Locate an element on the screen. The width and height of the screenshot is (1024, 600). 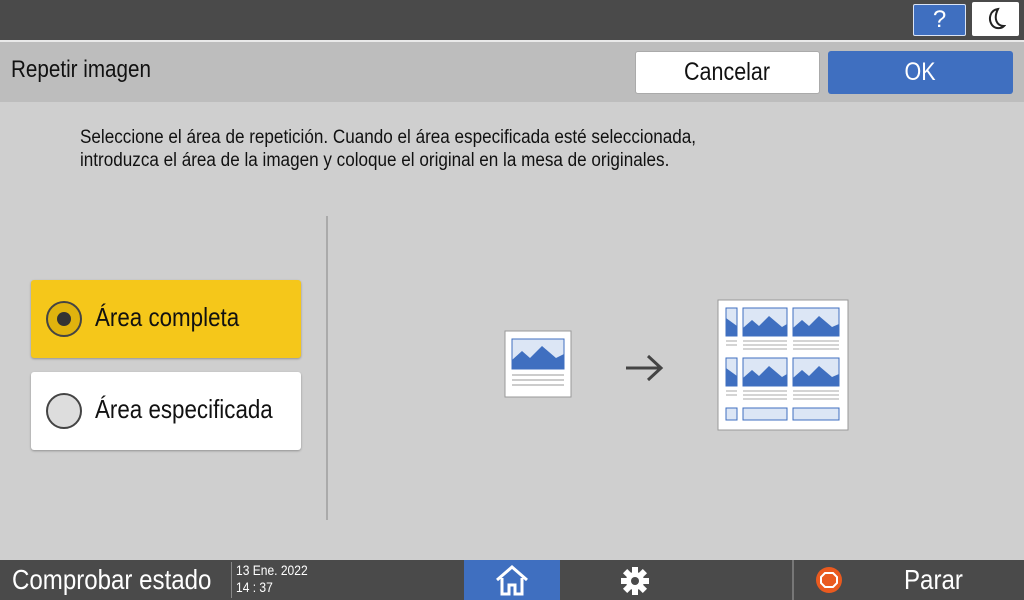
help-button: ? is located at coordinates (939, 20).